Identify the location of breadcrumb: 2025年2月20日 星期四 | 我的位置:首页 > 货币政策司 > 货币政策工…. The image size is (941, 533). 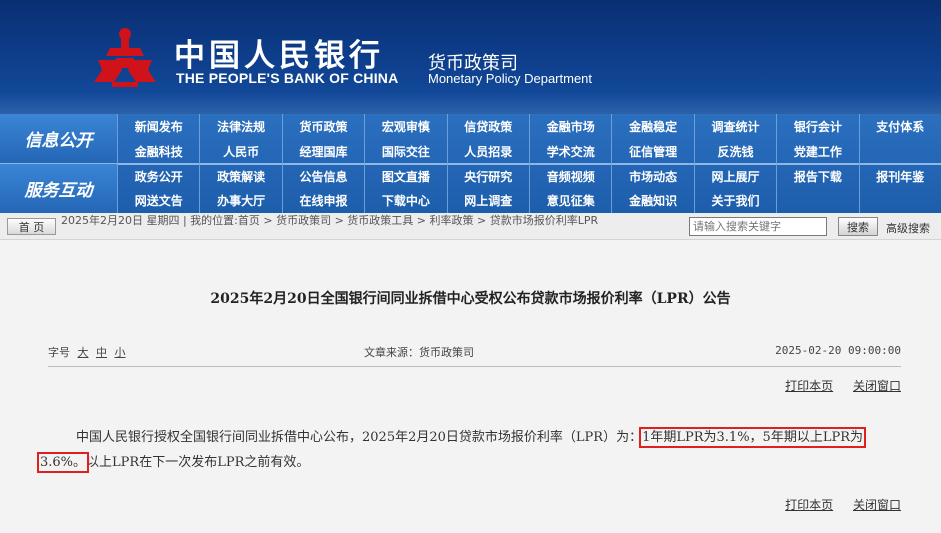
(371, 220).